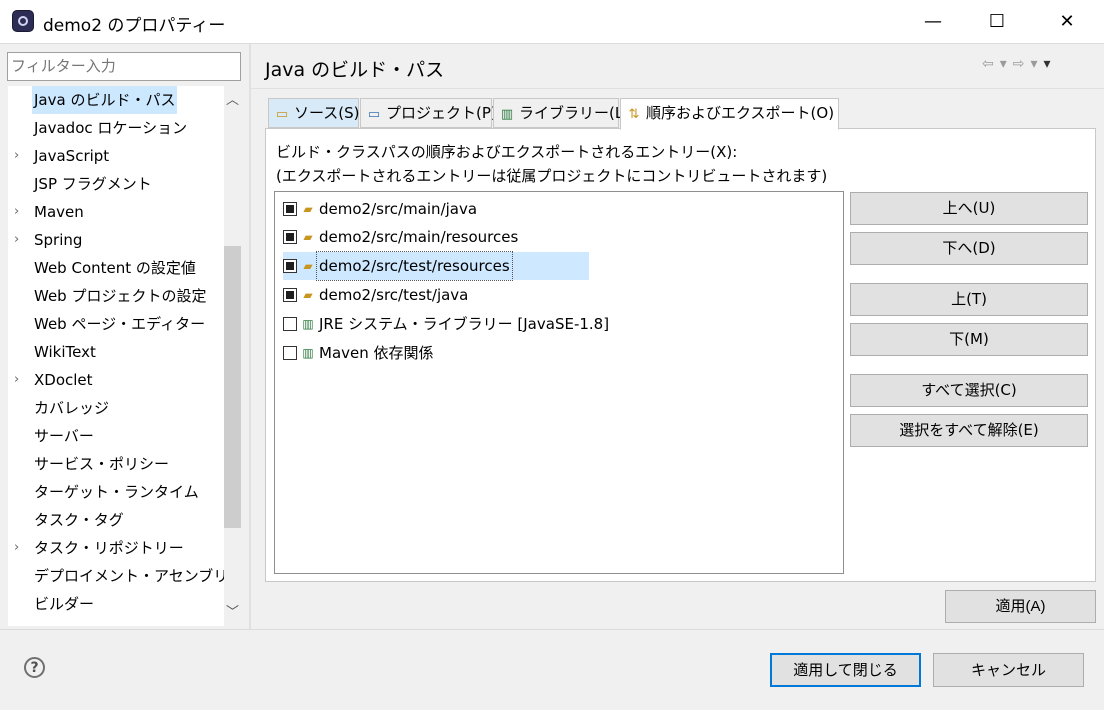 This screenshot has height=710, width=1104. Describe the element at coordinates (232, 613) in the screenshot. I see `scroll-down-icon: ﹀` at that location.